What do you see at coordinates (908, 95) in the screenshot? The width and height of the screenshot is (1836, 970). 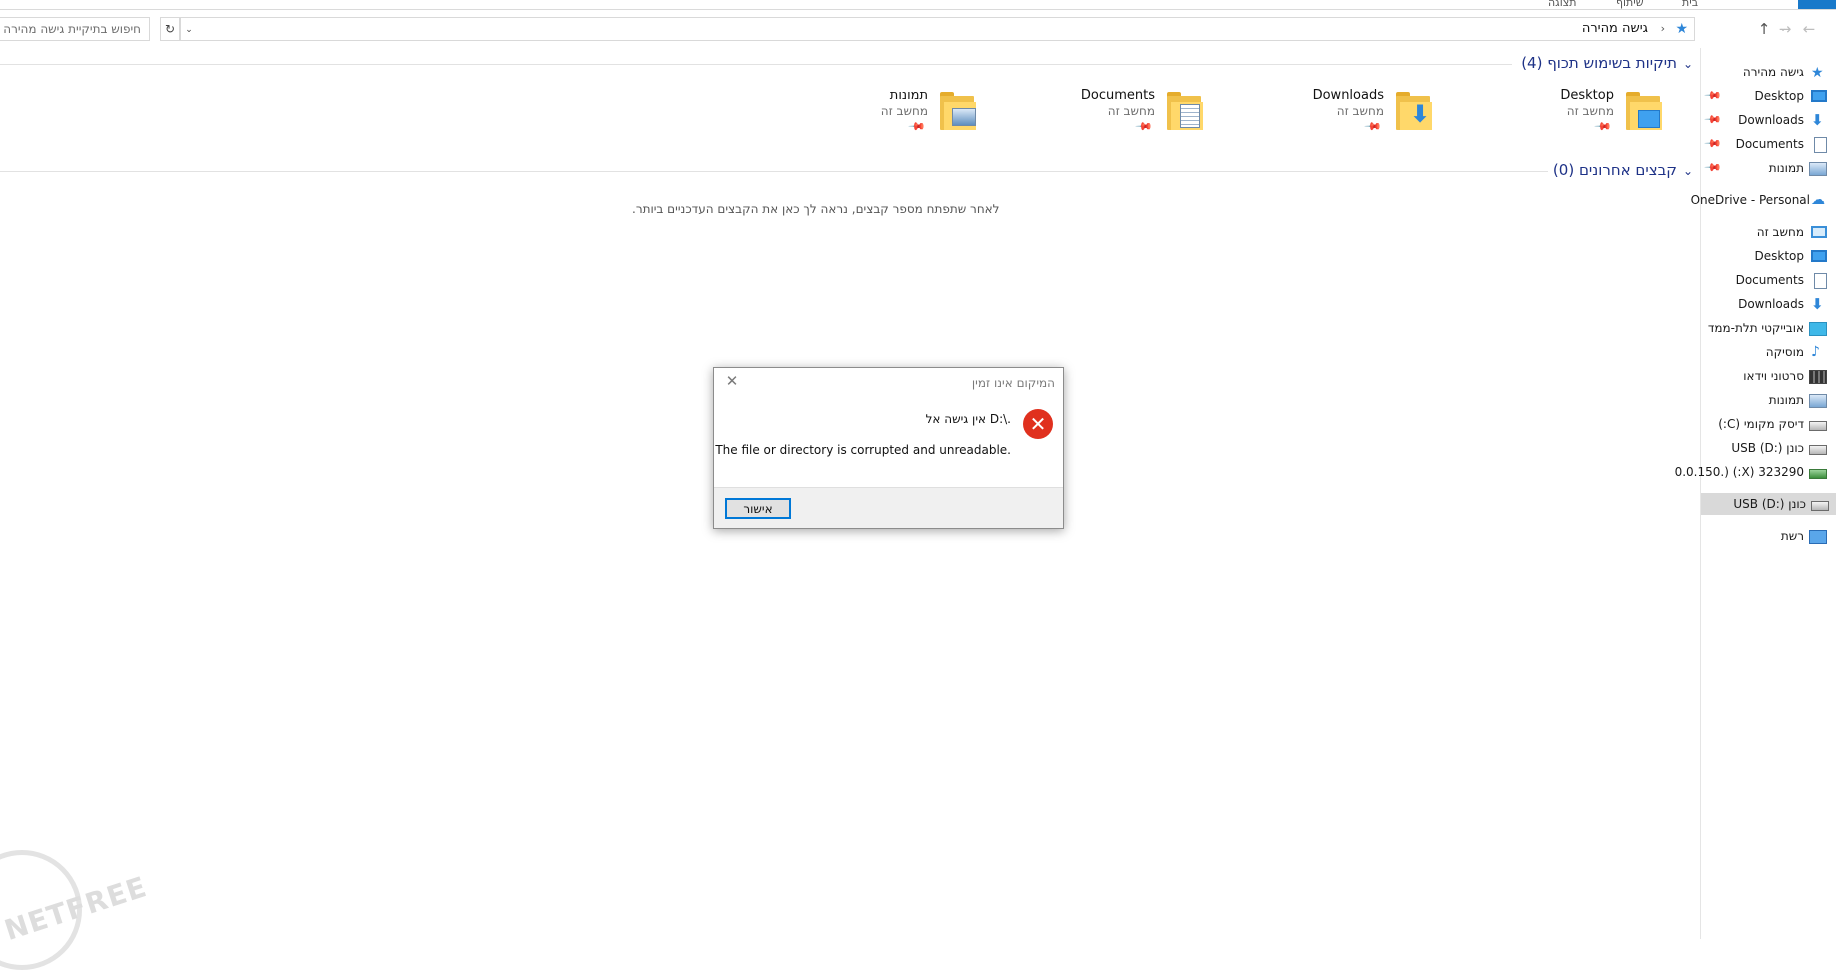 I see `folder-name: תמונות` at bounding box center [908, 95].